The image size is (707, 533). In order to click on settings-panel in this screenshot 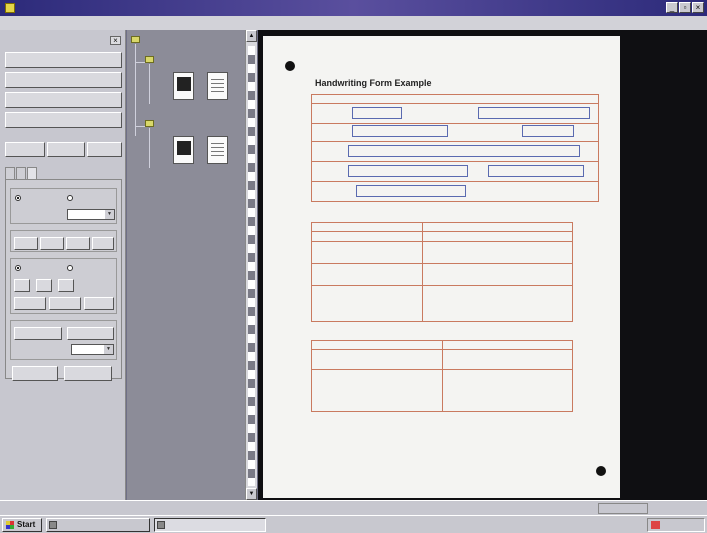, I will do `click(63, 279)`.